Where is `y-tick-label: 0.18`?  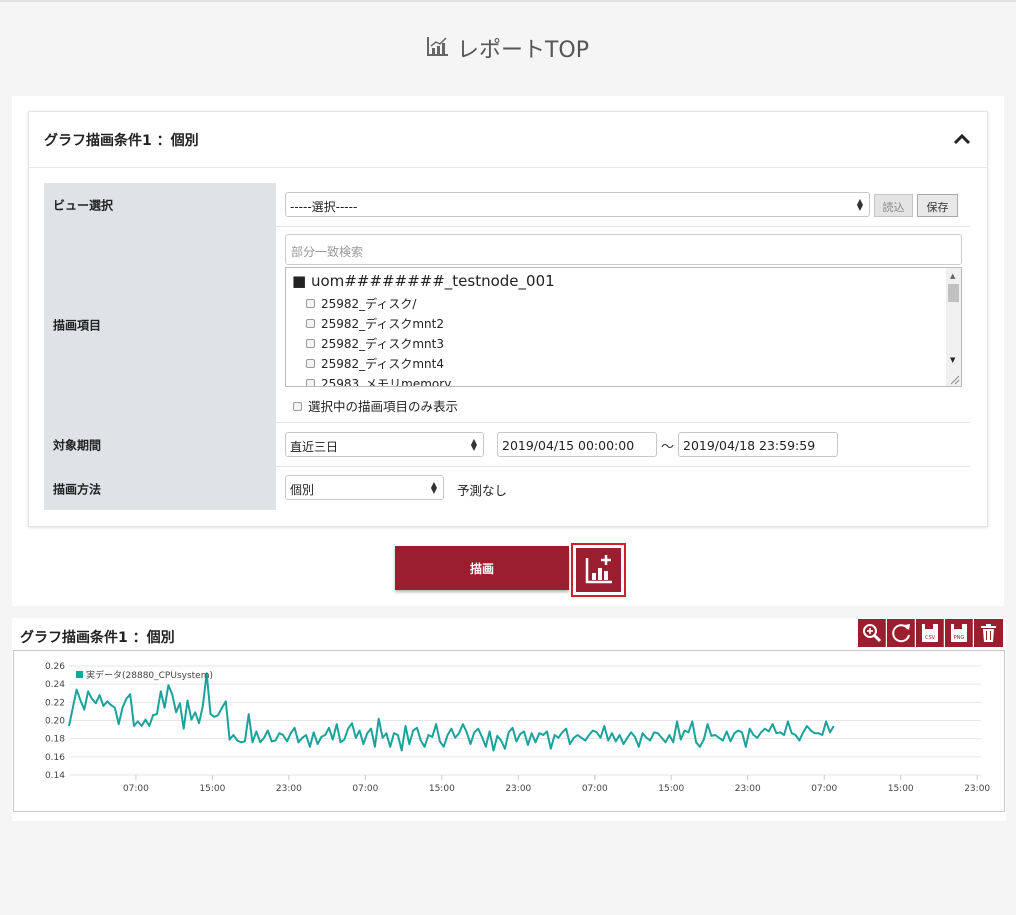 y-tick-label: 0.18 is located at coordinates (55, 740).